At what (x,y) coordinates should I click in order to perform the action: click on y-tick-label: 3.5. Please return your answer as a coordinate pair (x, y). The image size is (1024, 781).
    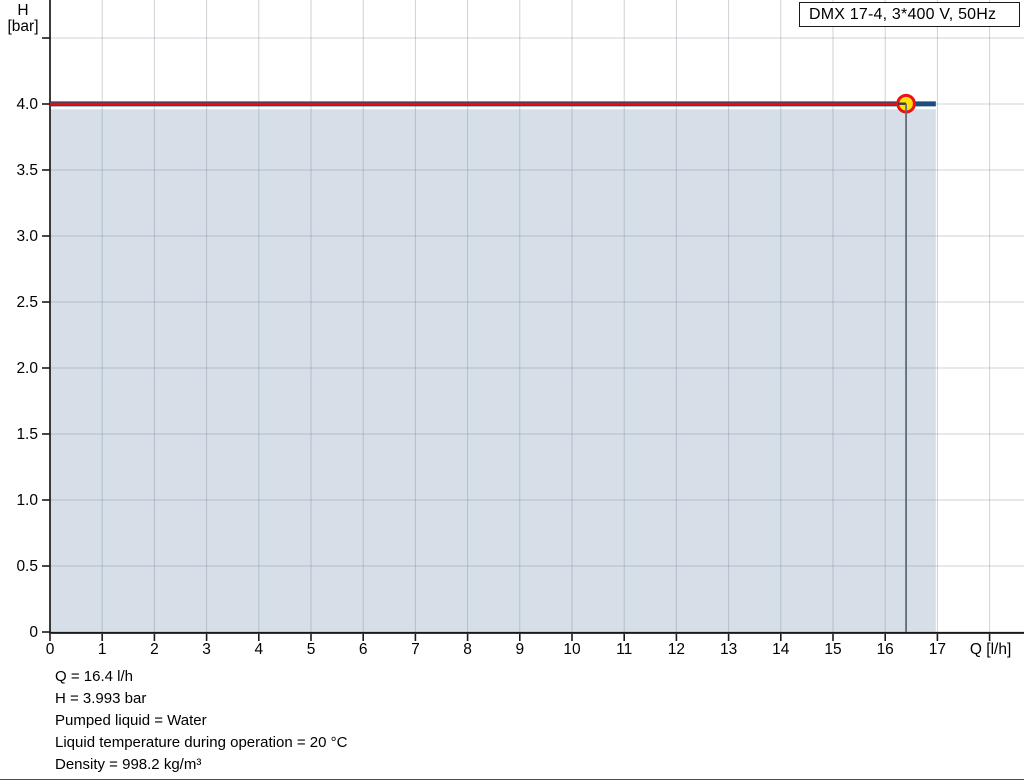
    Looking at the image, I should click on (27, 170).